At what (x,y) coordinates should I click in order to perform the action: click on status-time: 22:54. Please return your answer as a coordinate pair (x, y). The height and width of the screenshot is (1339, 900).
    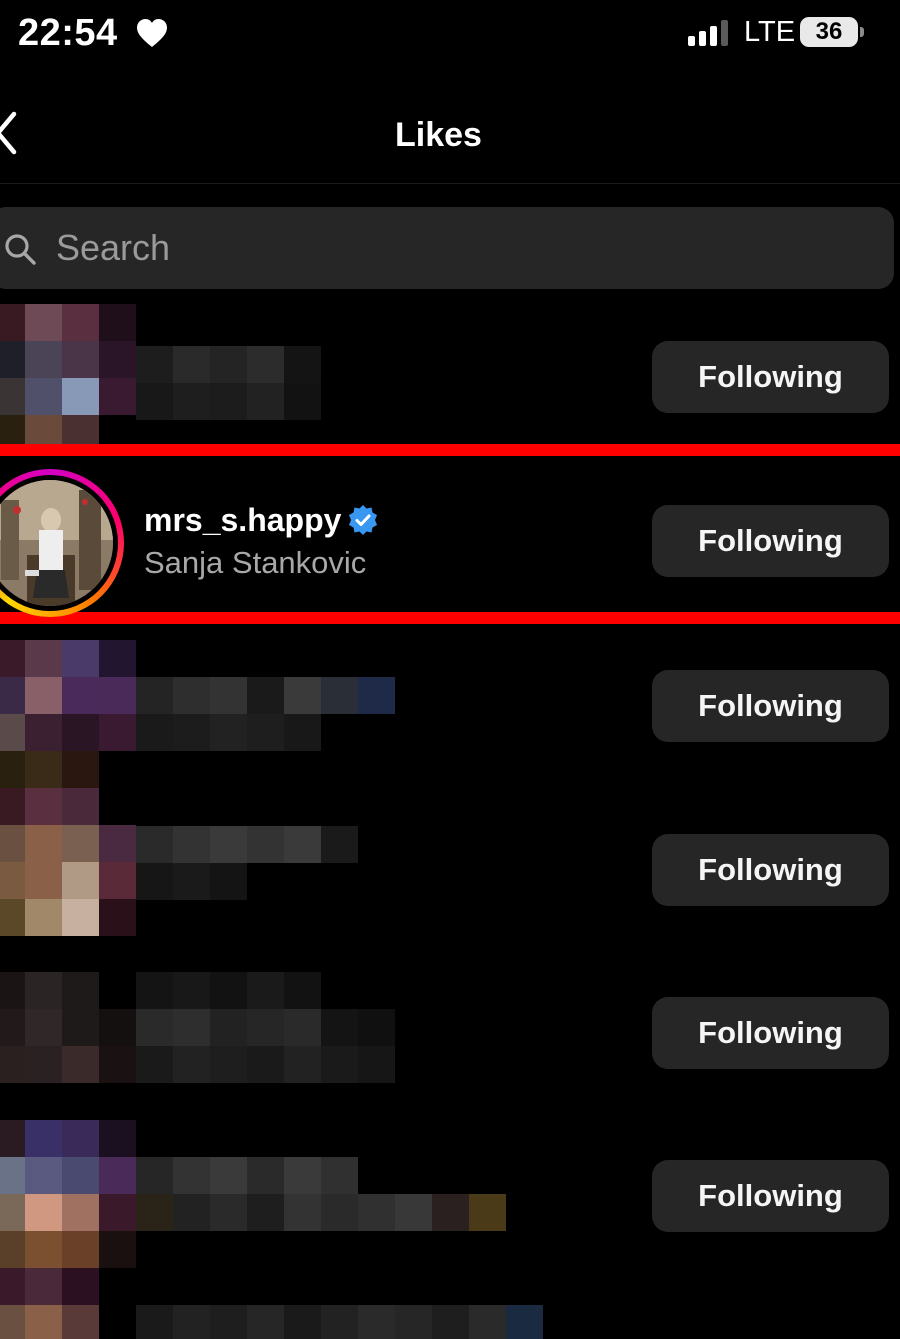
    Looking at the image, I should click on (68, 33).